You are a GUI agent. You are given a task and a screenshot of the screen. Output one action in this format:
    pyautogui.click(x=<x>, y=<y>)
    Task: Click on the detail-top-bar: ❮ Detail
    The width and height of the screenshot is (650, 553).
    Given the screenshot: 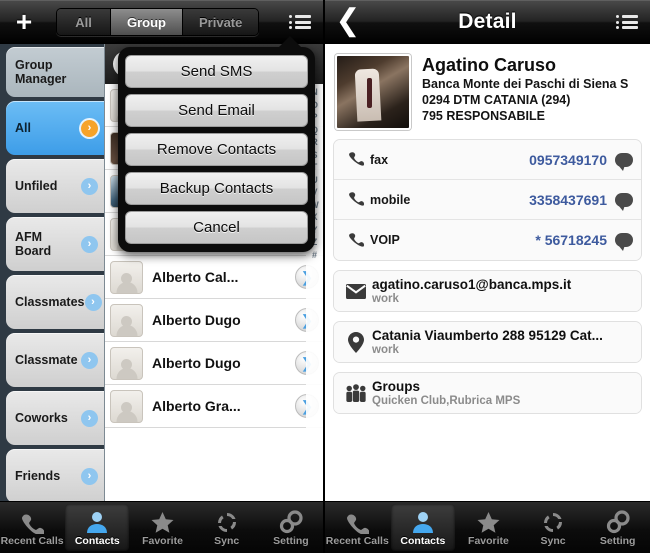 What is the action you would take?
    pyautogui.click(x=487, y=22)
    